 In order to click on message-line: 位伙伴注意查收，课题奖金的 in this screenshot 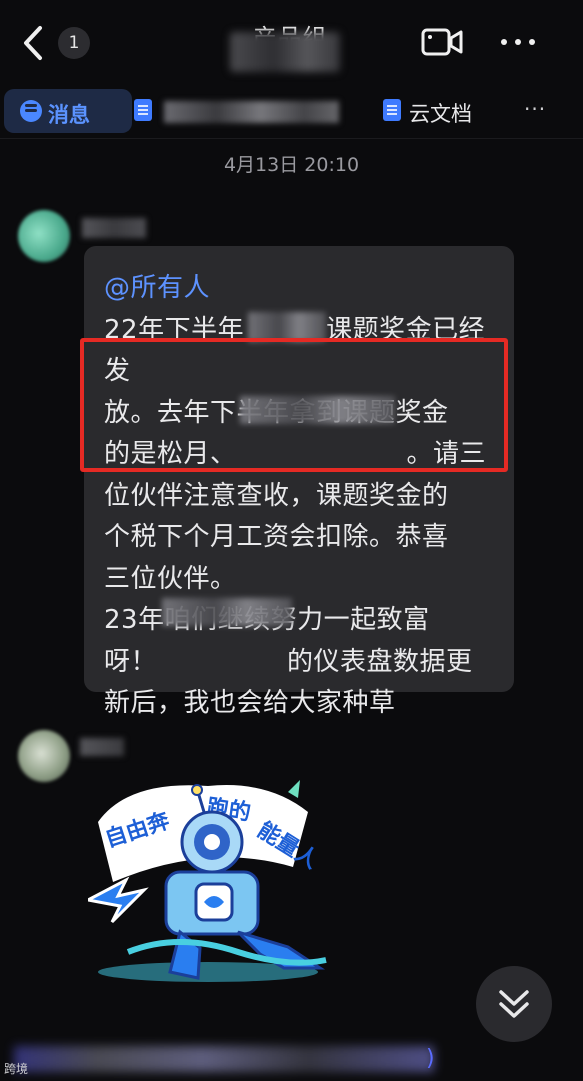, I will do `click(276, 495)`.